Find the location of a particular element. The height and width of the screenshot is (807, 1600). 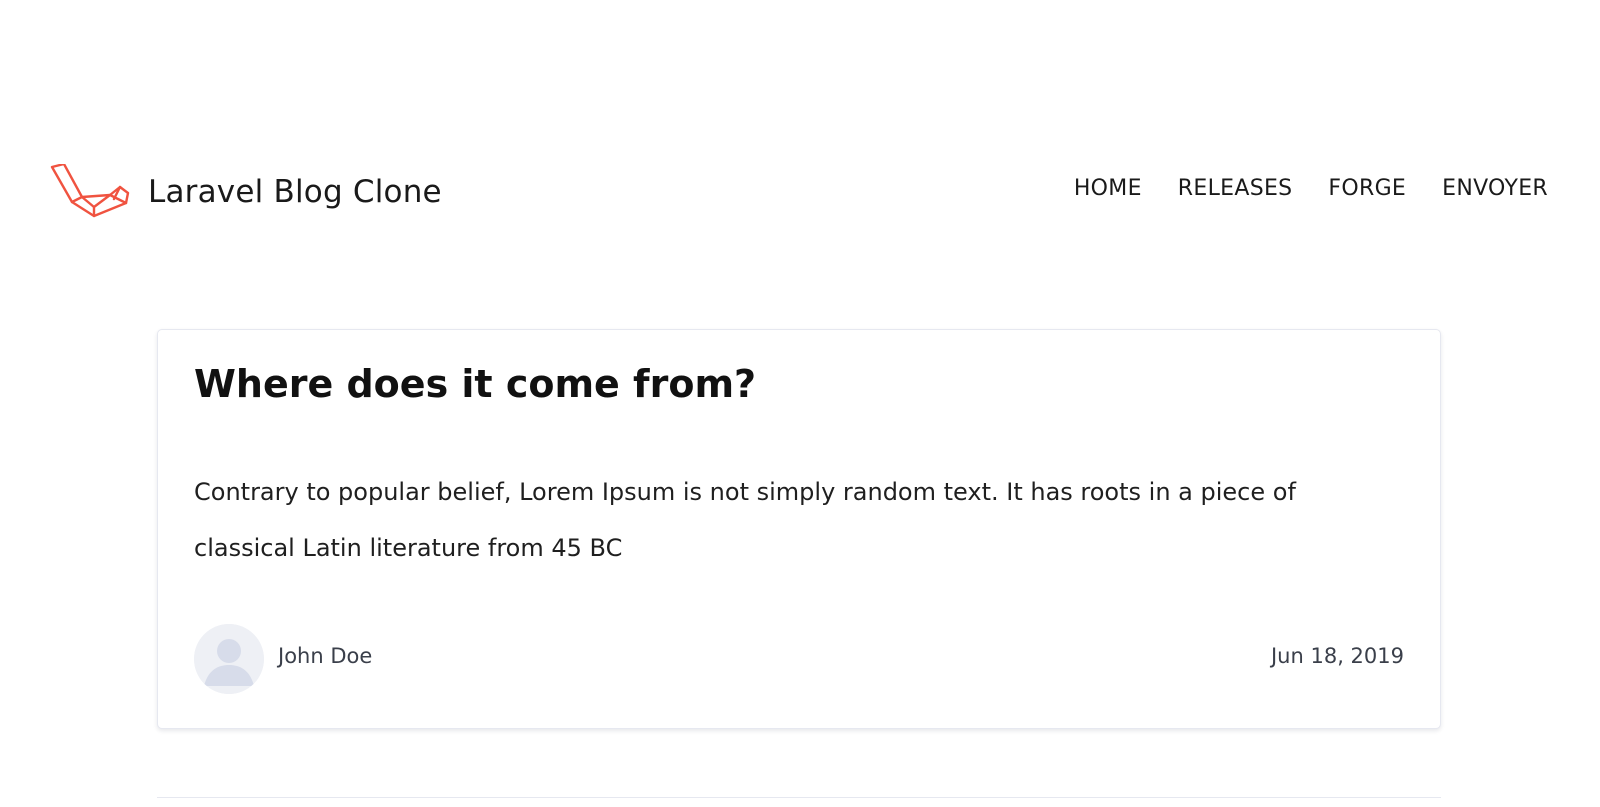

post-title: Where does it come from? is located at coordinates (475, 384).